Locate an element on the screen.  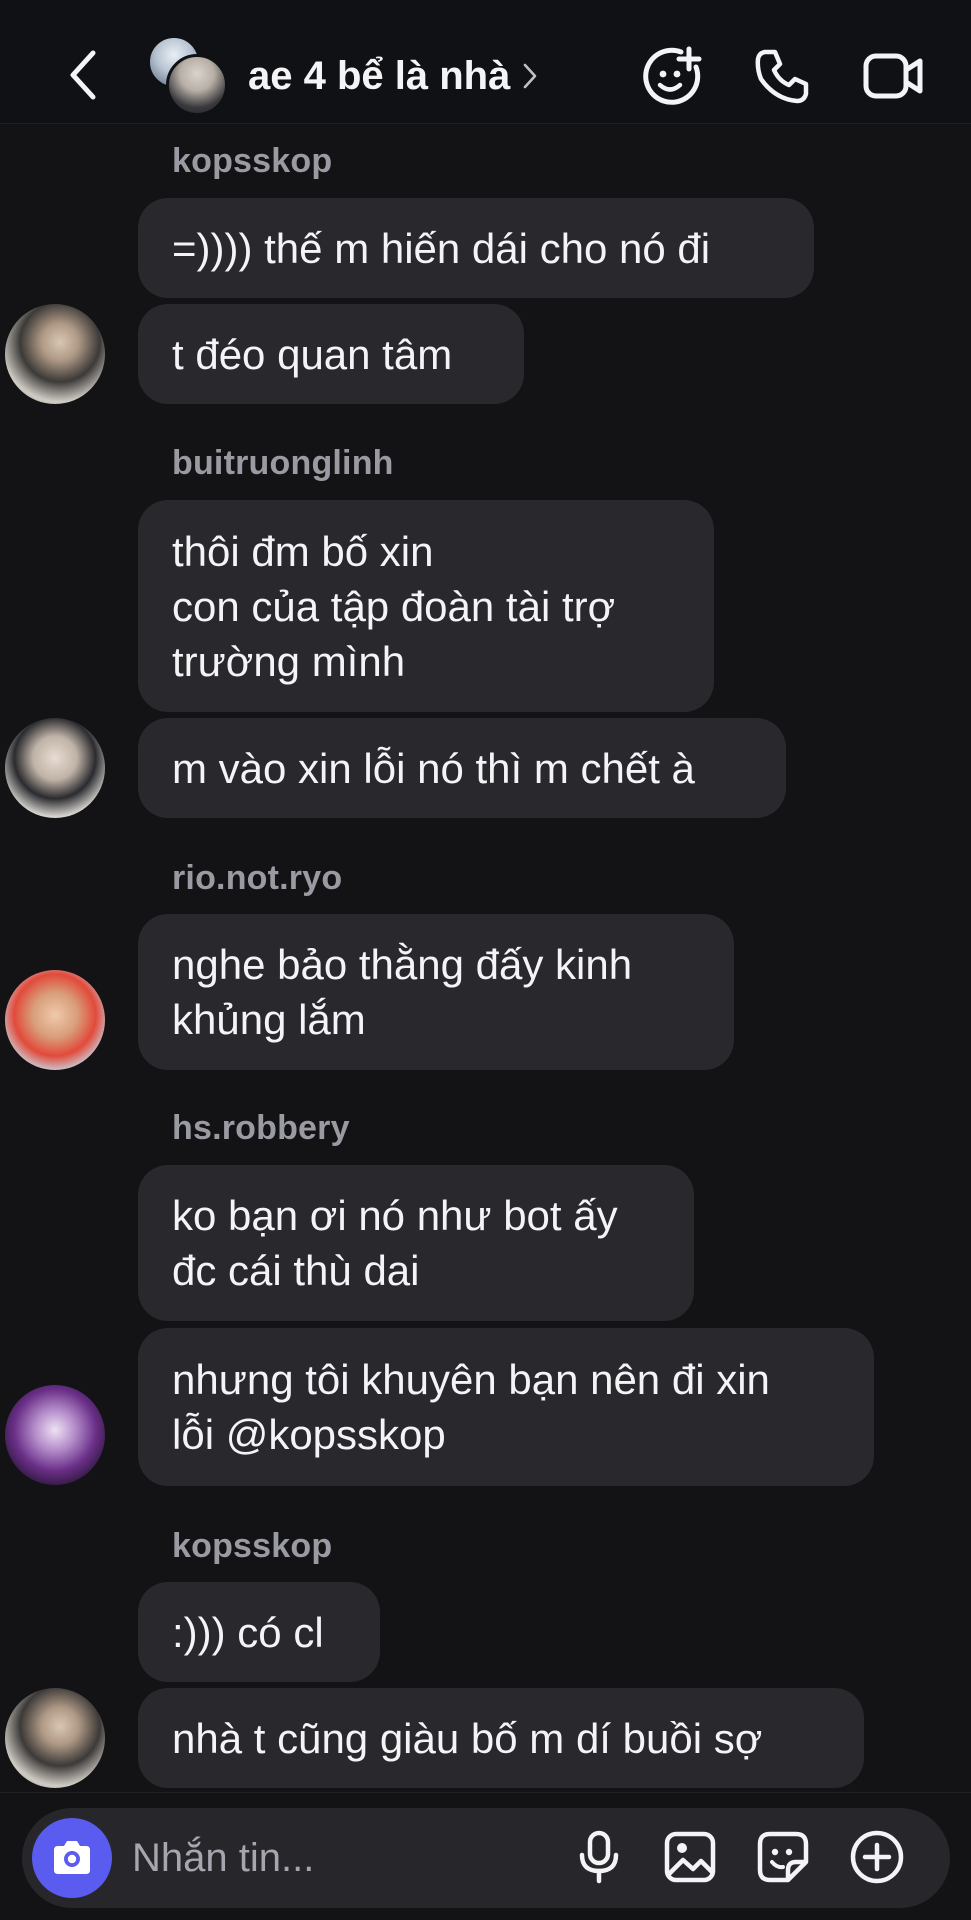
sticker-icon is located at coordinates (783, 1857).